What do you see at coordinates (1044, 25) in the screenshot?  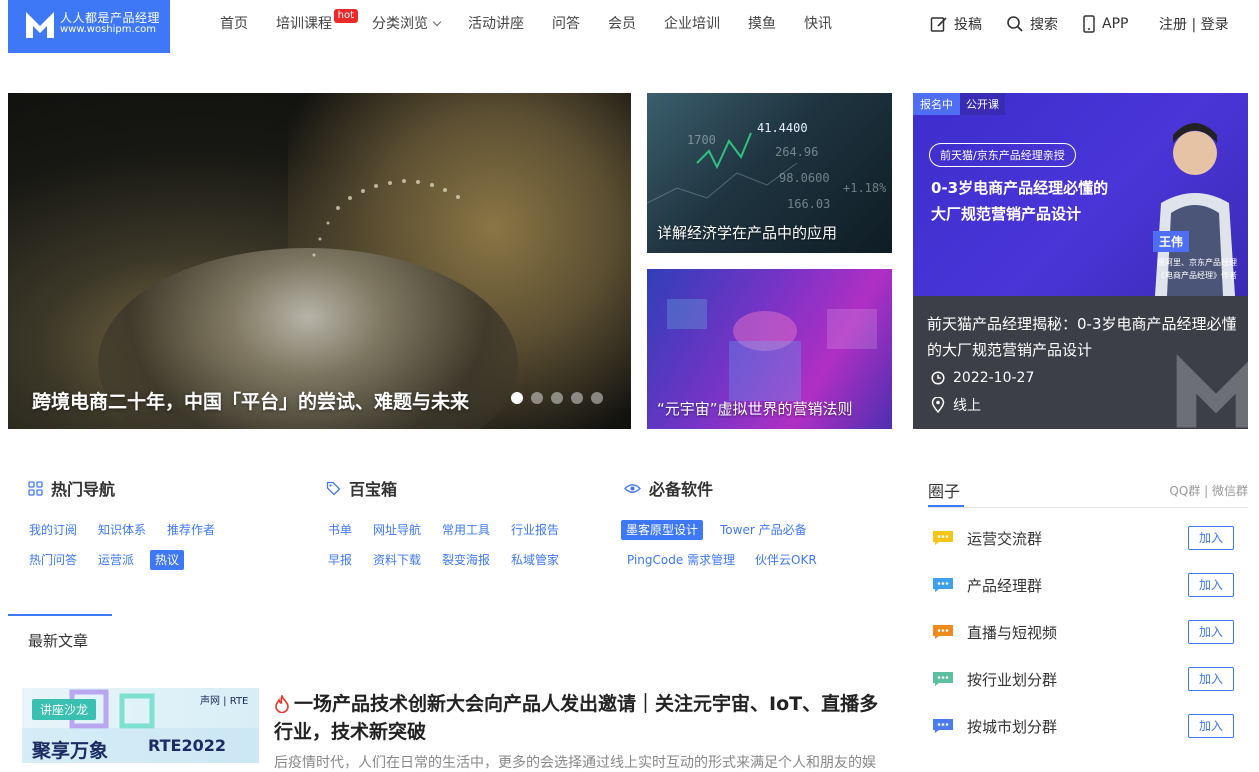 I see `search-label: 搜索` at bounding box center [1044, 25].